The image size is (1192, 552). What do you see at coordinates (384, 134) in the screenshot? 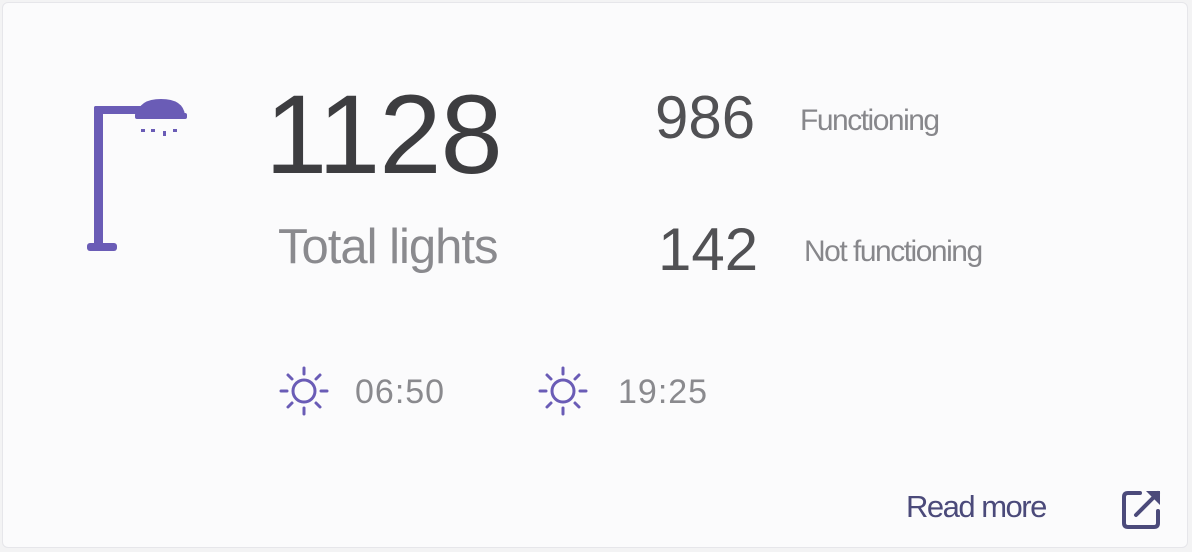
I see `total-lights-value: 1128` at bounding box center [384, 134].